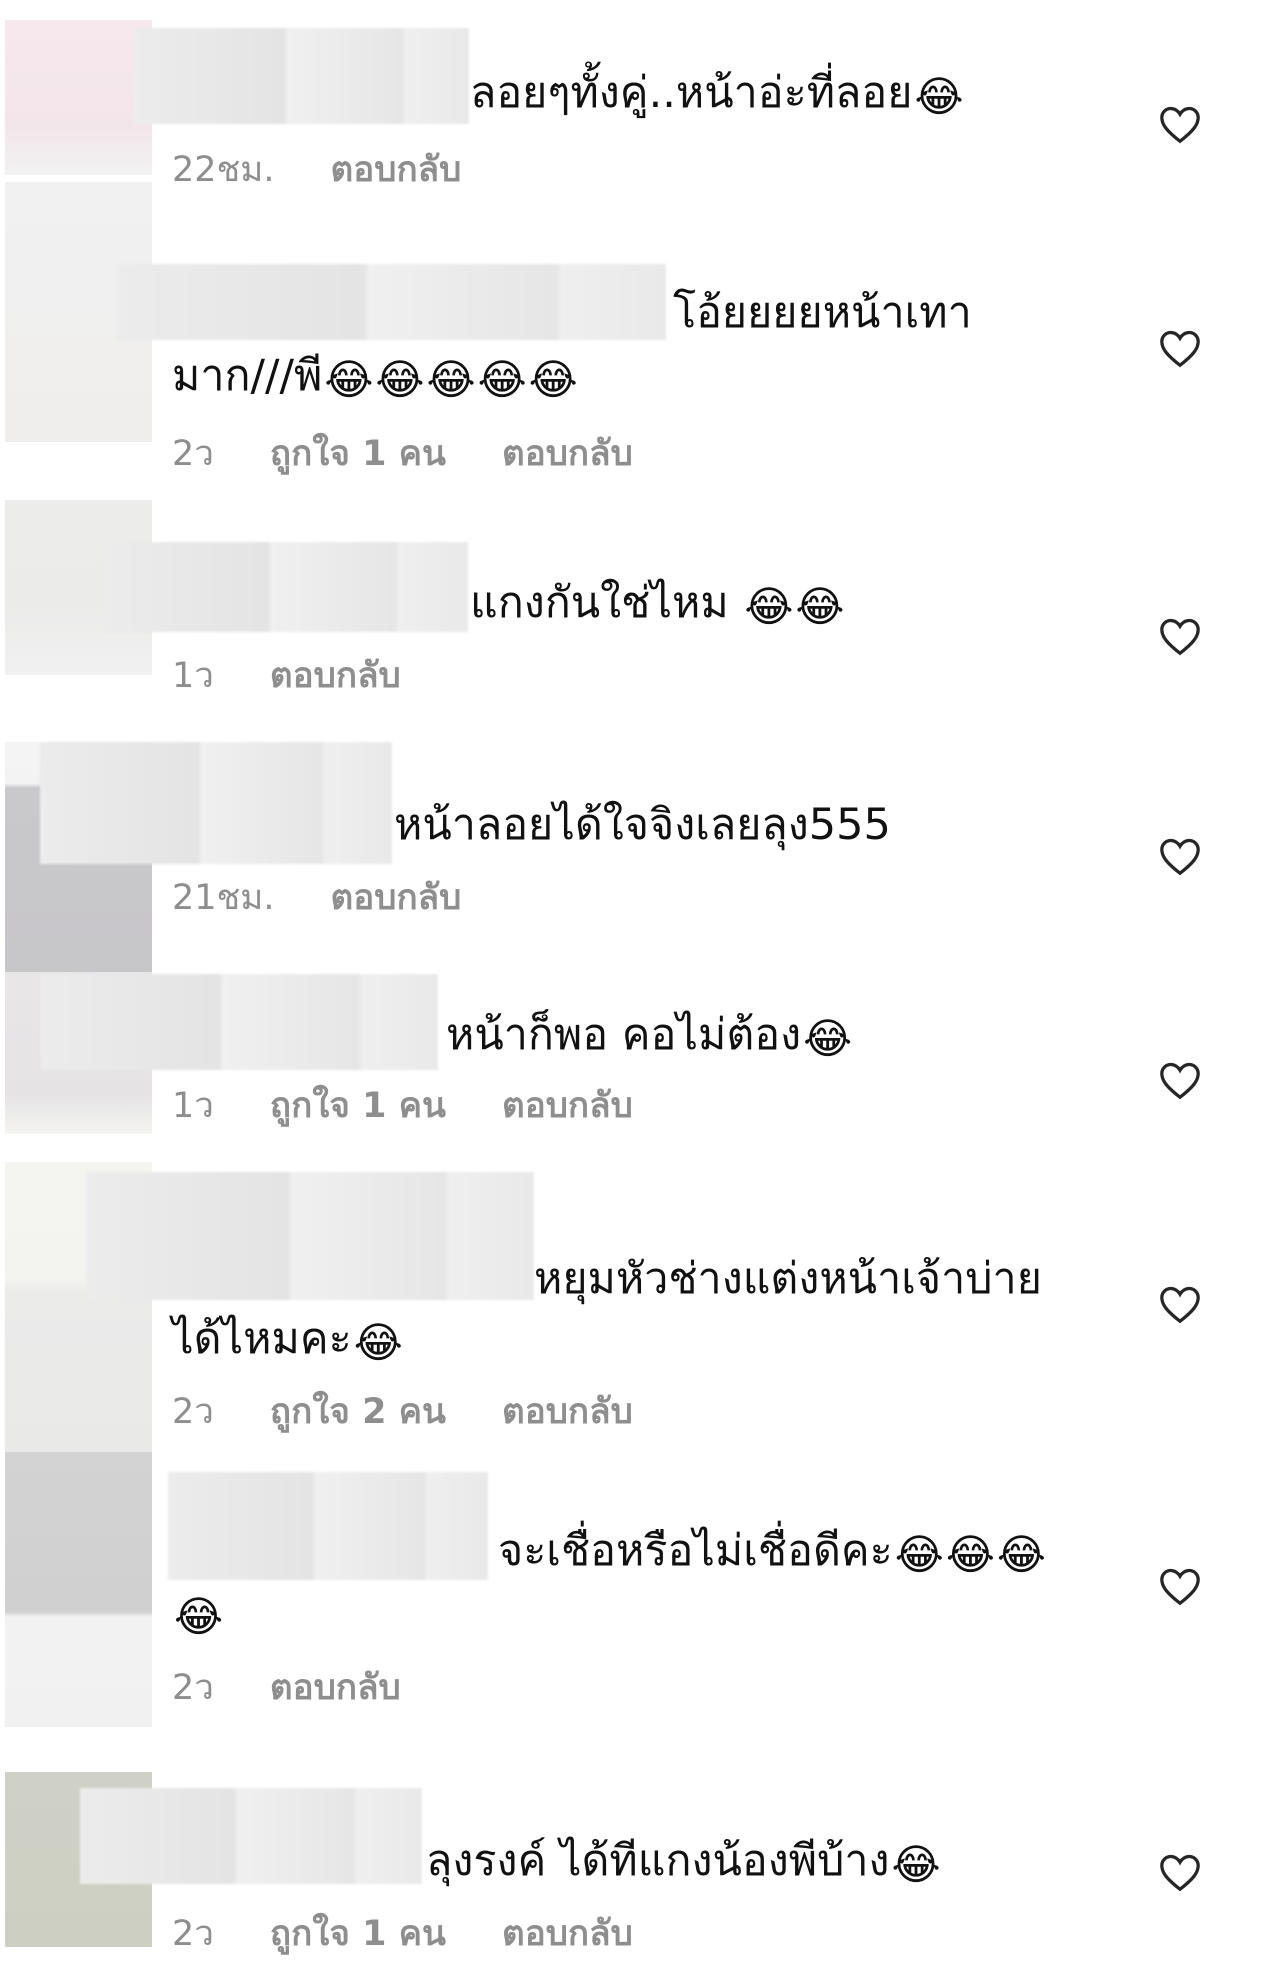 Image resolution: width=1280 pixels, height=1977 pixels. Describe the element at coordinates (640, 857) in the screenshot. I see `comment-item: หน้าลอยได้ใจจิงเลยลุง555 21ชม. ตอบกลับ` at that location.